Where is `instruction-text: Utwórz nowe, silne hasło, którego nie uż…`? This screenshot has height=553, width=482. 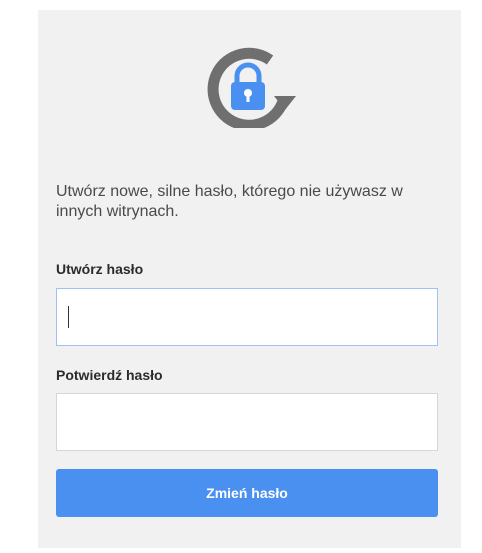 instruction-text: Utwórz nowe, silne hasło, którego nie uż… is located at coordinates (229, 201).